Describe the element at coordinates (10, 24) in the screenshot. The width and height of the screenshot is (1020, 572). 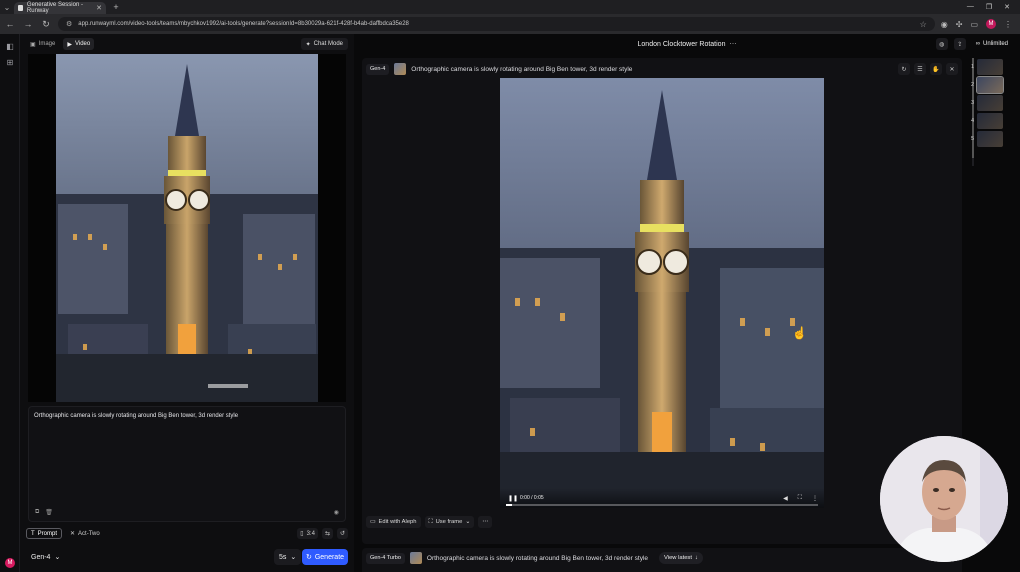
I see `back-icon: ←` at that location.